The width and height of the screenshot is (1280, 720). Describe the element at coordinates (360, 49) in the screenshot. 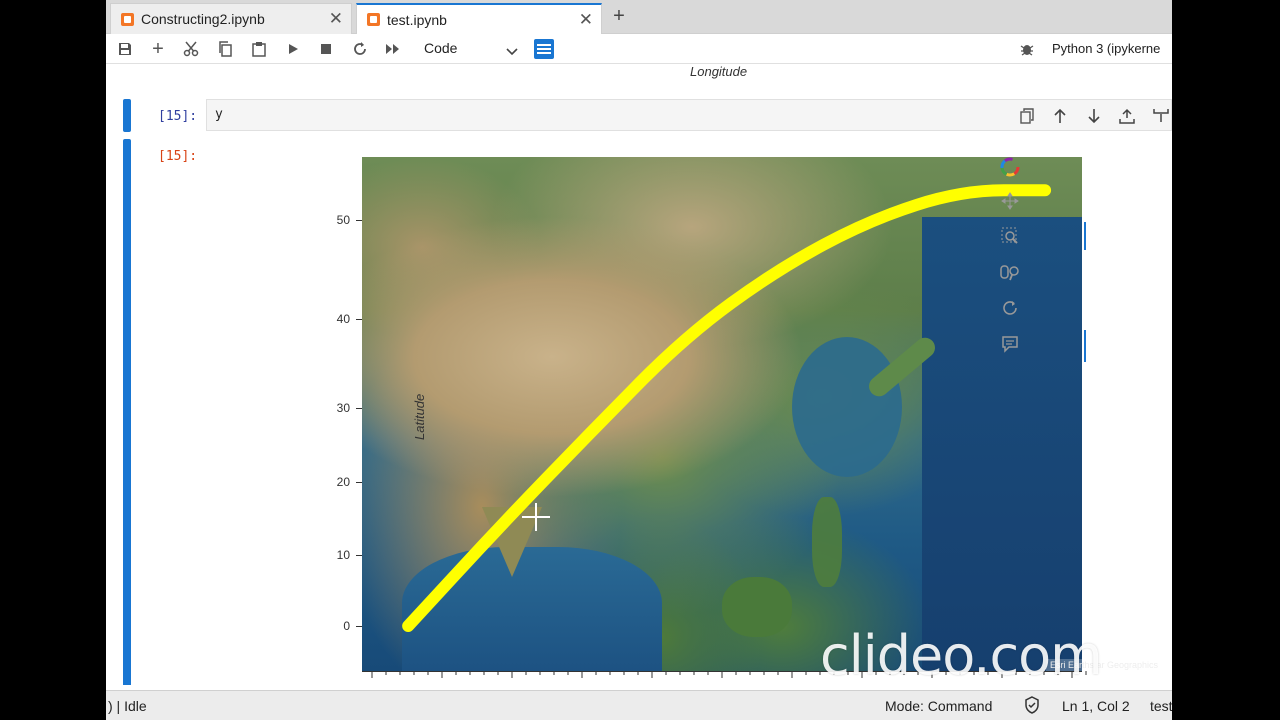

I see `restart-icon` at that location.